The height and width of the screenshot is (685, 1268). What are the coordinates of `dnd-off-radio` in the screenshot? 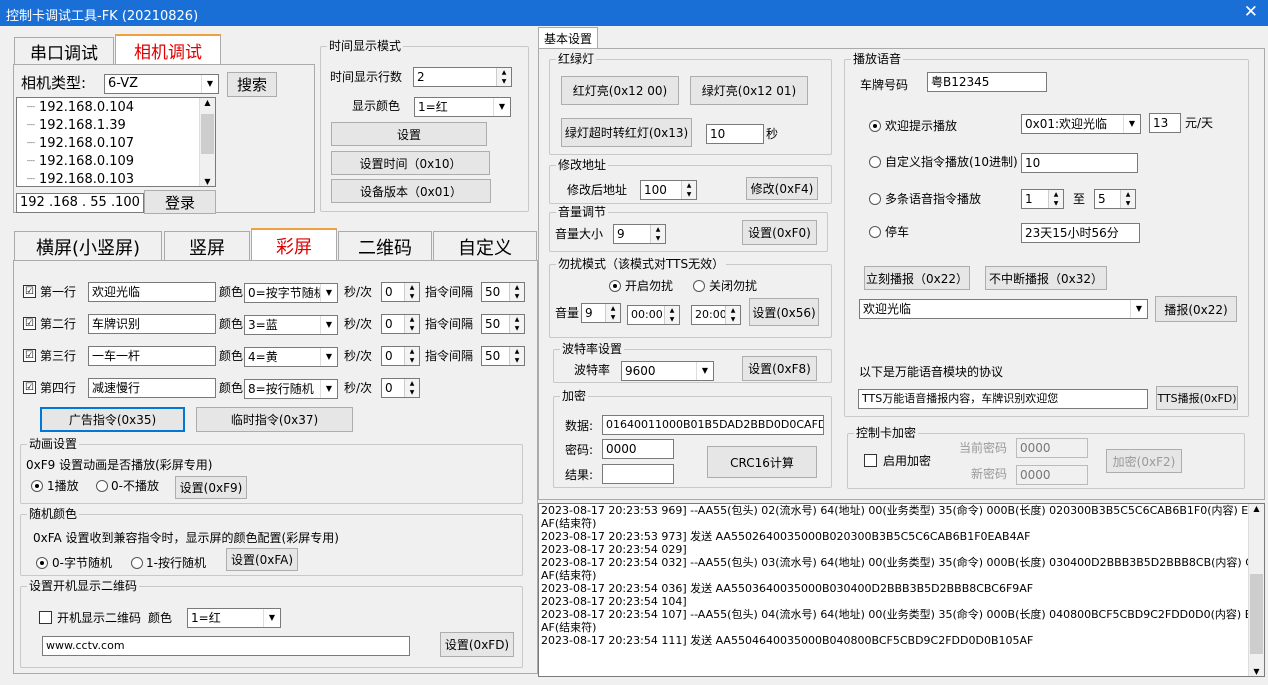 It's located at (699, 286).